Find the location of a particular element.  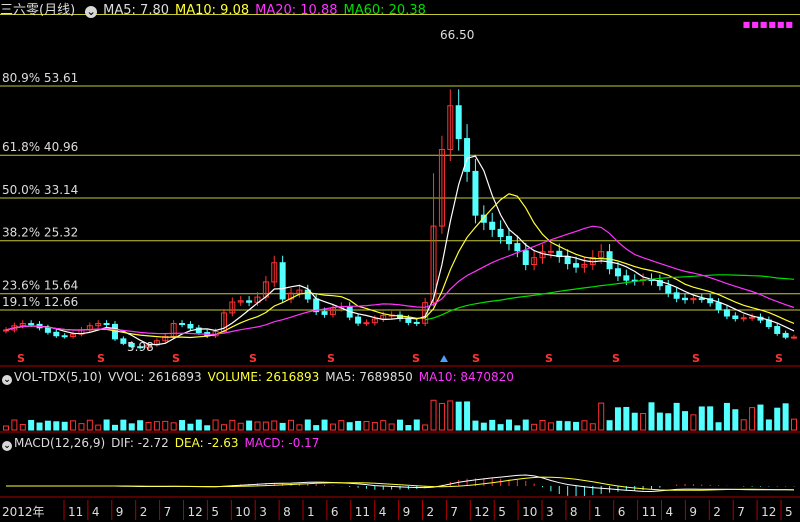

fib-label: 61.8% 40.96 is located at coordinates (40, 147).